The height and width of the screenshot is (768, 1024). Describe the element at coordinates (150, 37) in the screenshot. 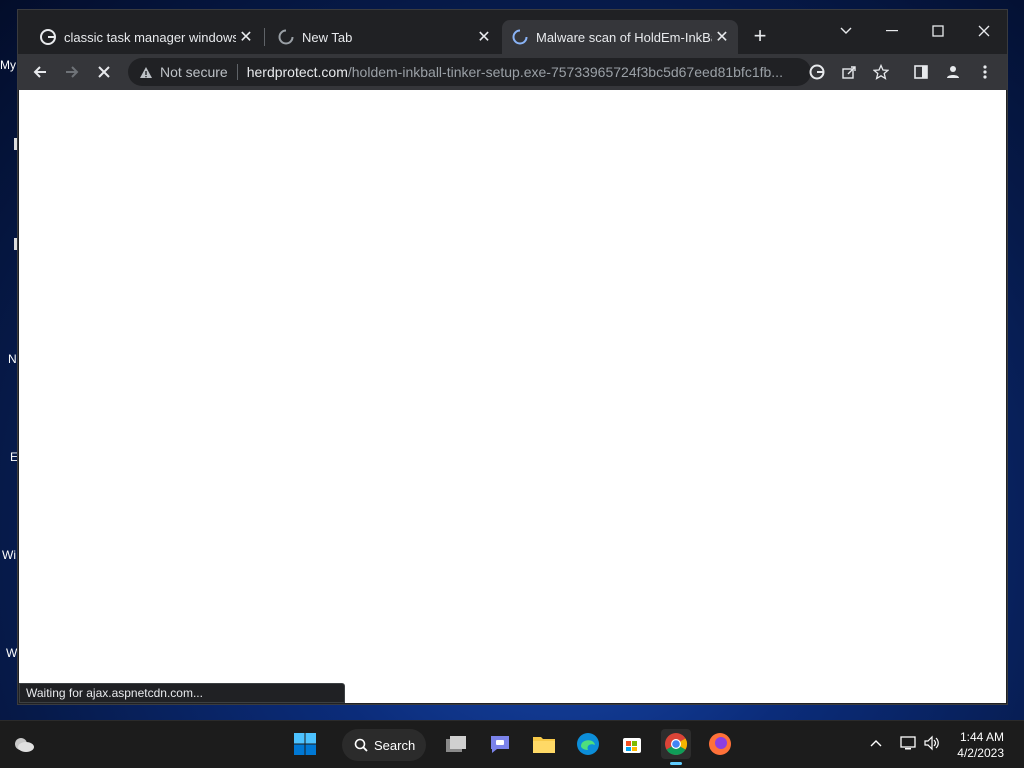

I see `tab-title: classic task manager windows 11` at that location.